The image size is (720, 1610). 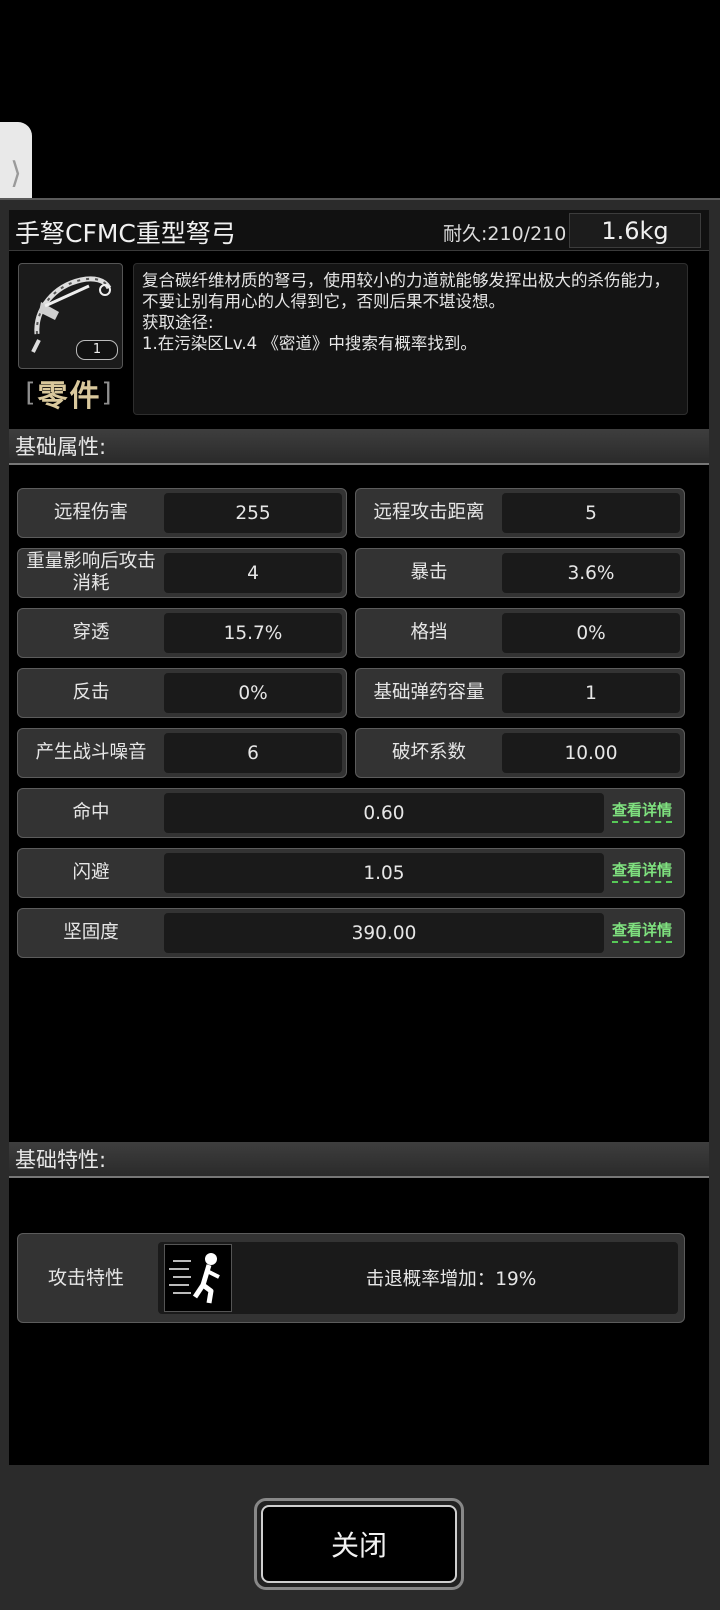 What do you see at coordinates (359, 447) in the screenshot?
I see `section-basic-attributes: 基础属性:` at bounding box center [359, 447].